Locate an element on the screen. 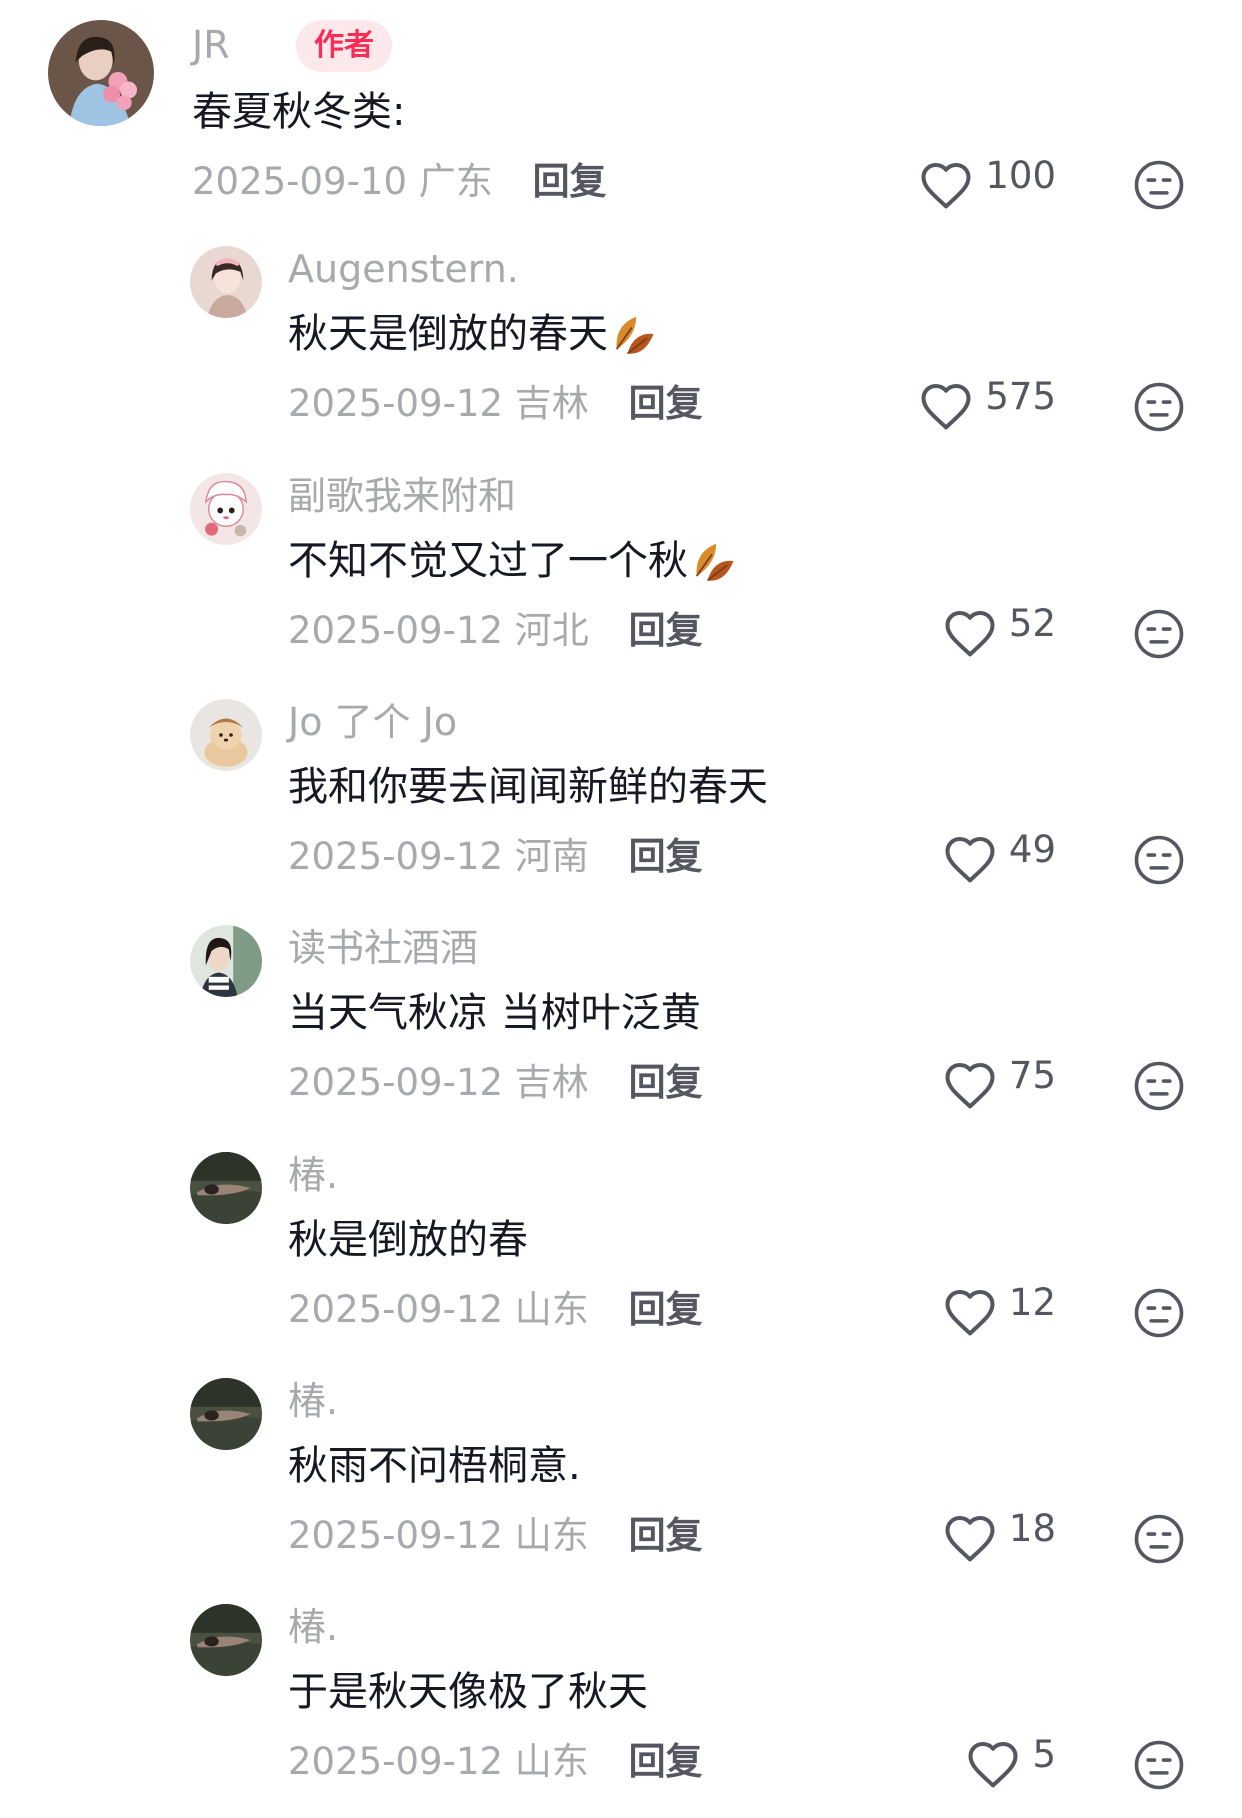  comment-text: 秋雨不问梧桐意. is located at coordinates (434, 1466).